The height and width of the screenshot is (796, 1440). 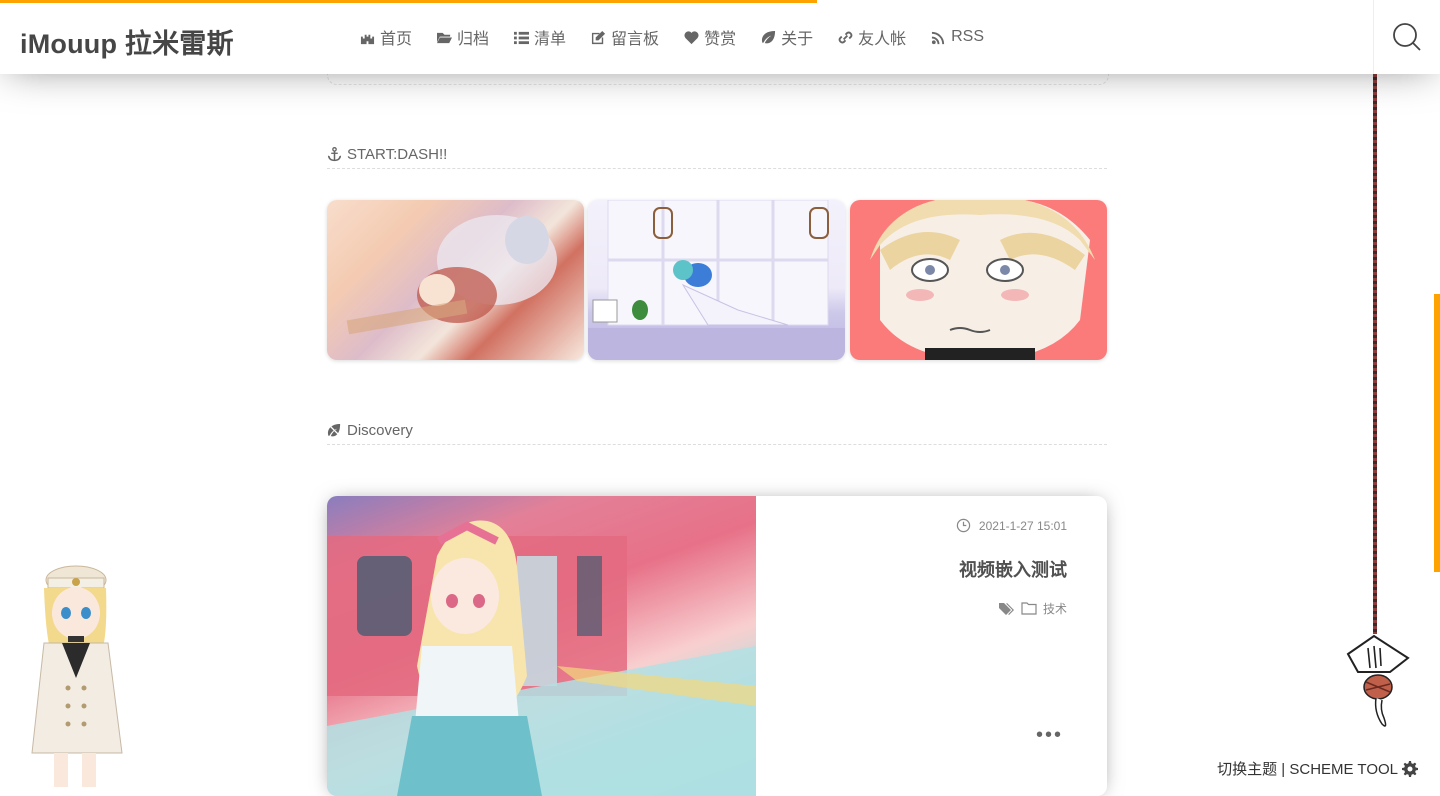 I want to click on folder-icon, so click(x=1029, y=608).